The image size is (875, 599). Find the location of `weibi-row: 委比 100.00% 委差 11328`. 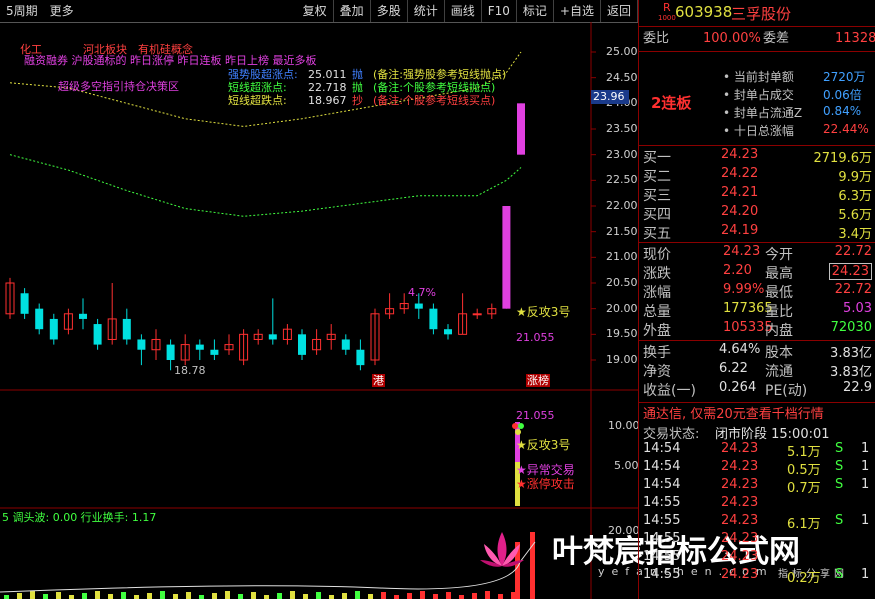

weibi-row: 委比 100.00% 委差 11328 is located at coordinates (757, 38).